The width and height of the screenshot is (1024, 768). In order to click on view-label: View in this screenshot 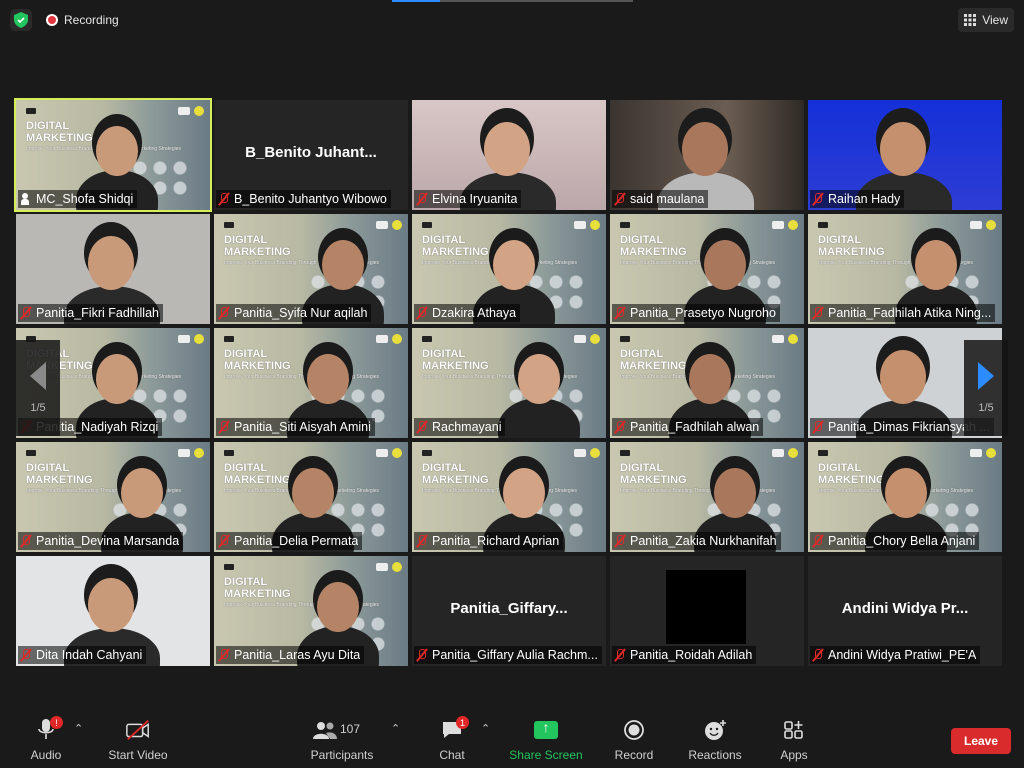, I will do `click(995, 20)`.